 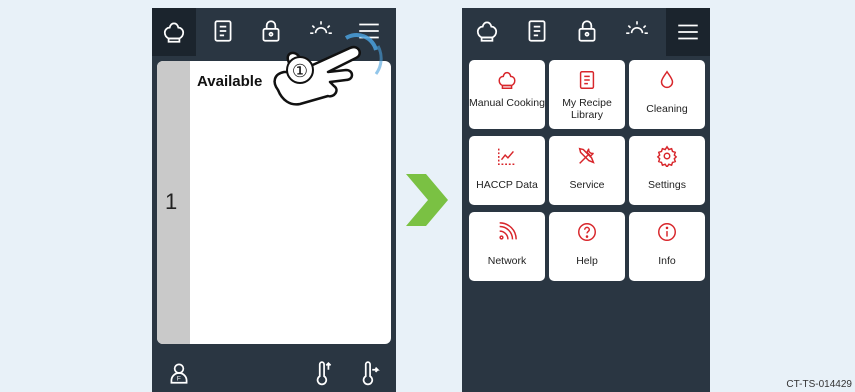 What do you see at coordinates (507, 261) in the screenshot?
I see `tile-label: Network` at bounding box center [507, 261].